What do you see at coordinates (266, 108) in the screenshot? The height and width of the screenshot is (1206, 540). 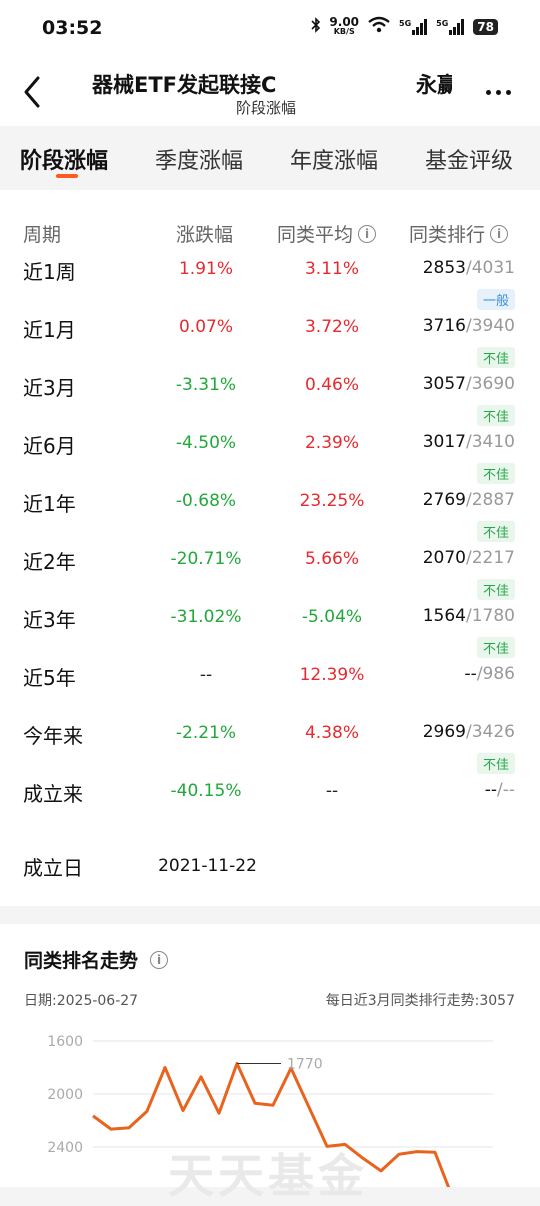 I see `page-subtitle: 阶段涨幅` at bounding box center [266, 108].